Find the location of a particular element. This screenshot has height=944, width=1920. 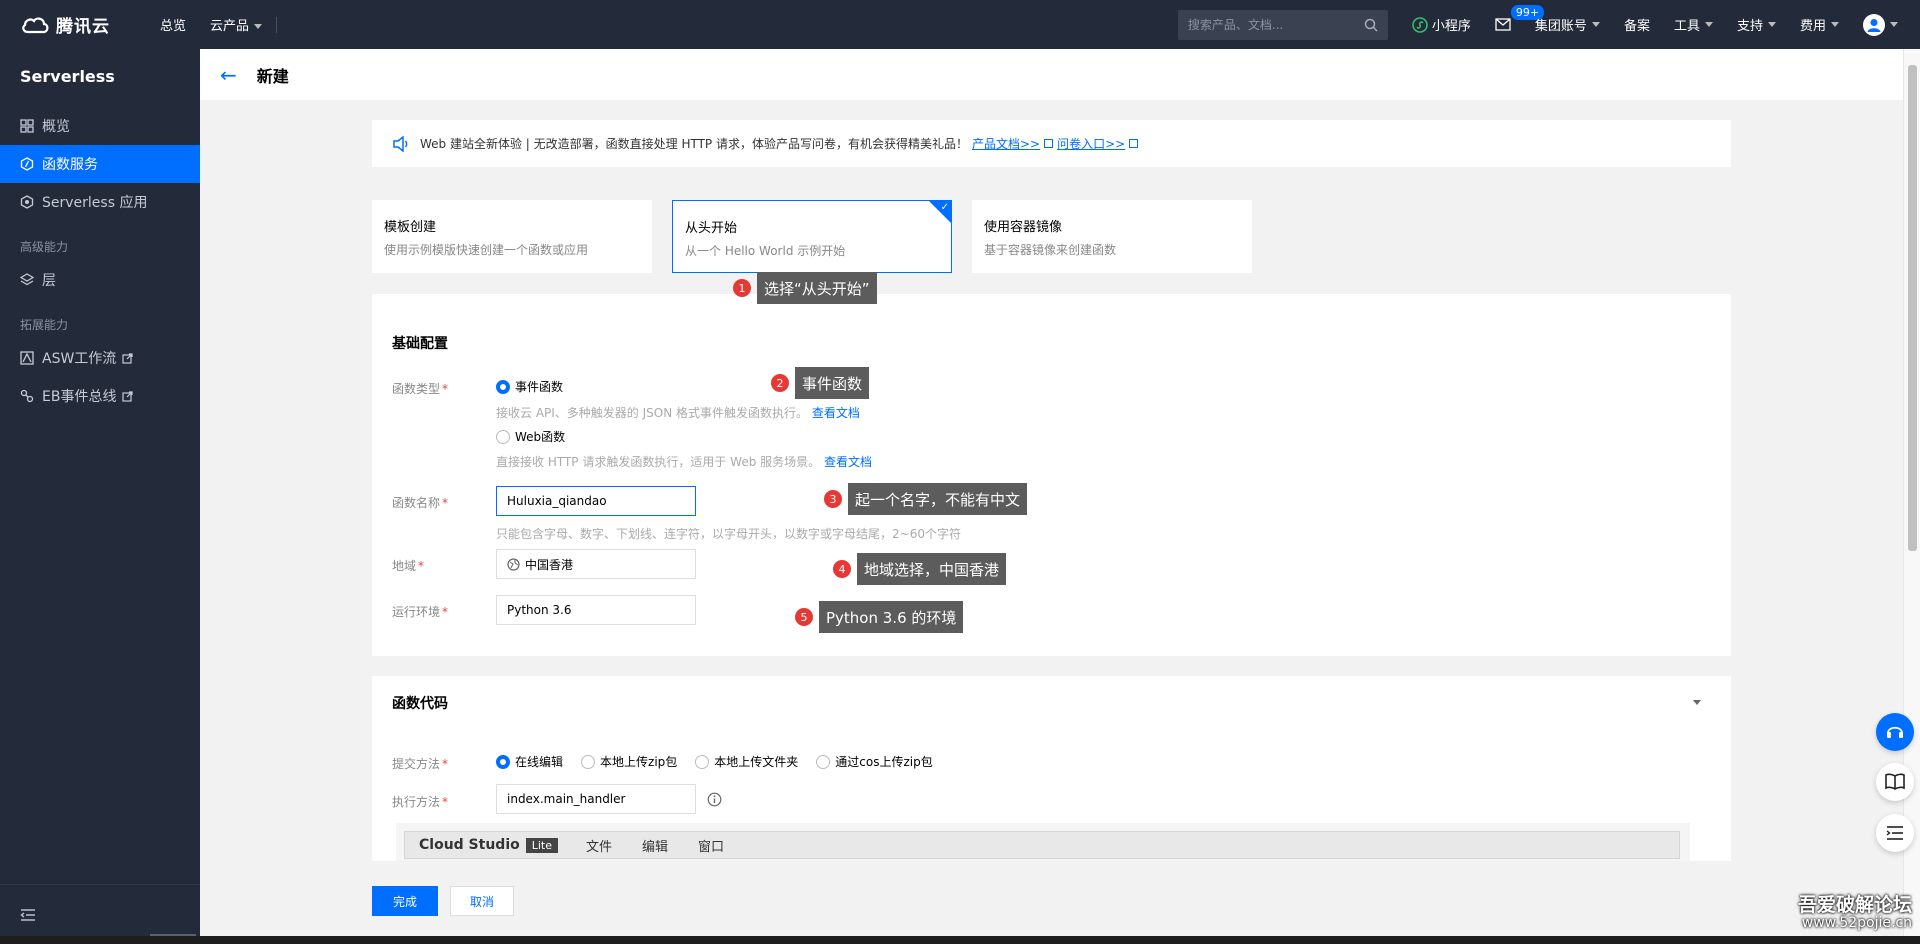

radio-cos-zip: 通过cos上传zip包 is located at coordinates (874, 761).